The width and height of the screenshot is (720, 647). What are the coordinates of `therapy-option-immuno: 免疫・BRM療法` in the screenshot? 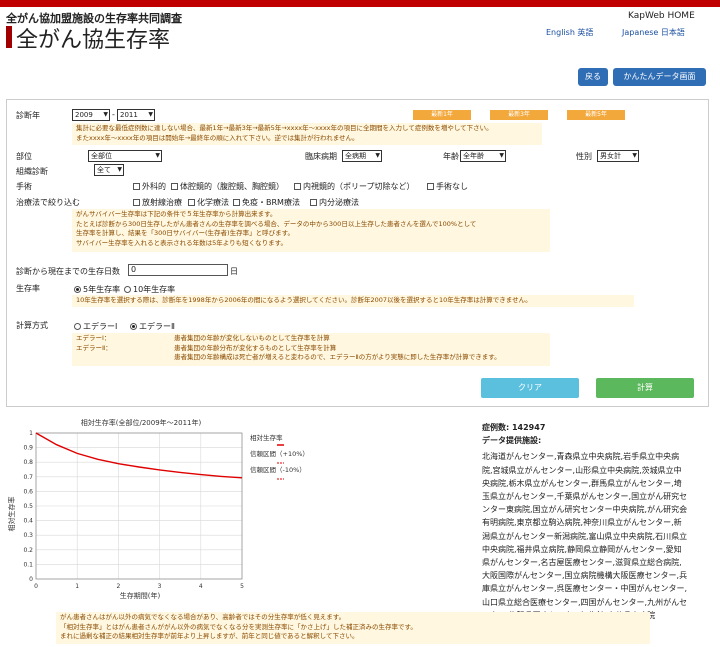 It's located at (266, 202).